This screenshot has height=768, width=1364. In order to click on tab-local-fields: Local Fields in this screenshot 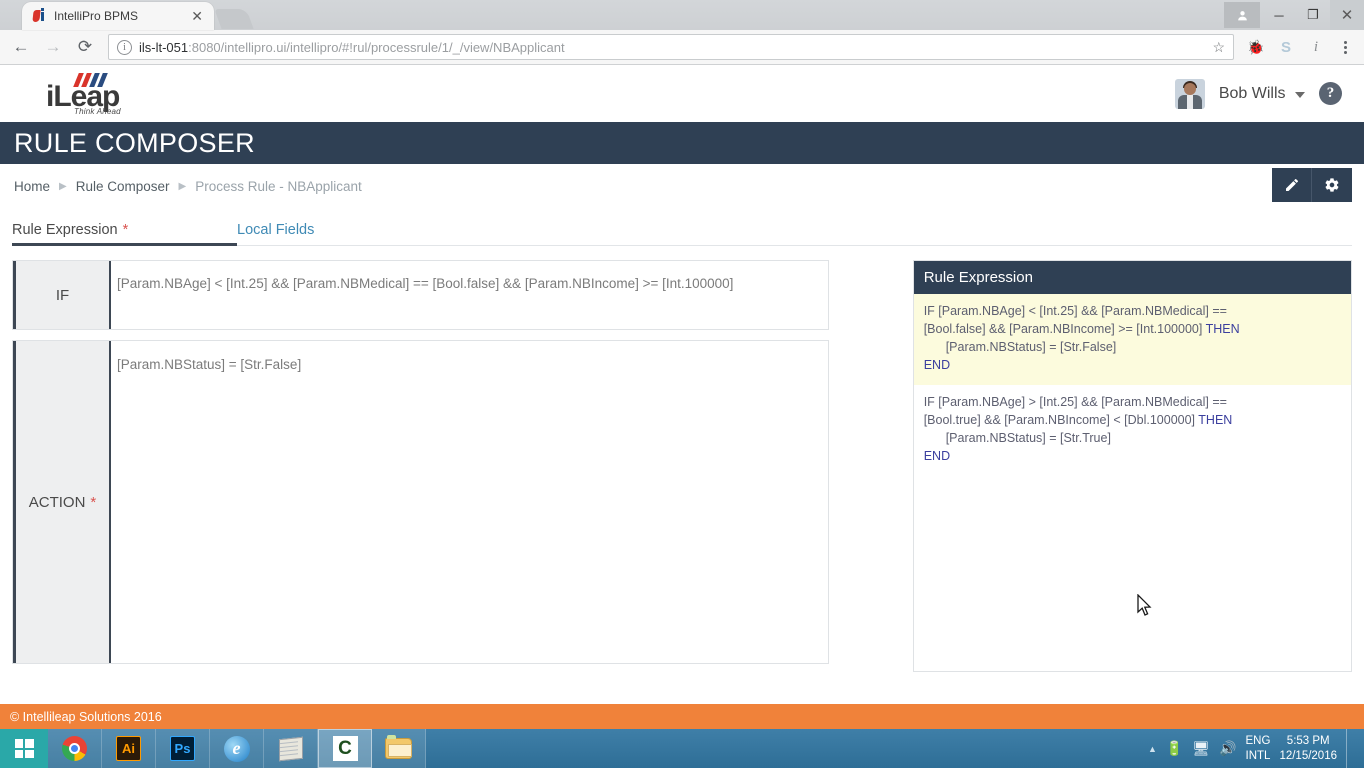, I will do `click(349, 229)`.